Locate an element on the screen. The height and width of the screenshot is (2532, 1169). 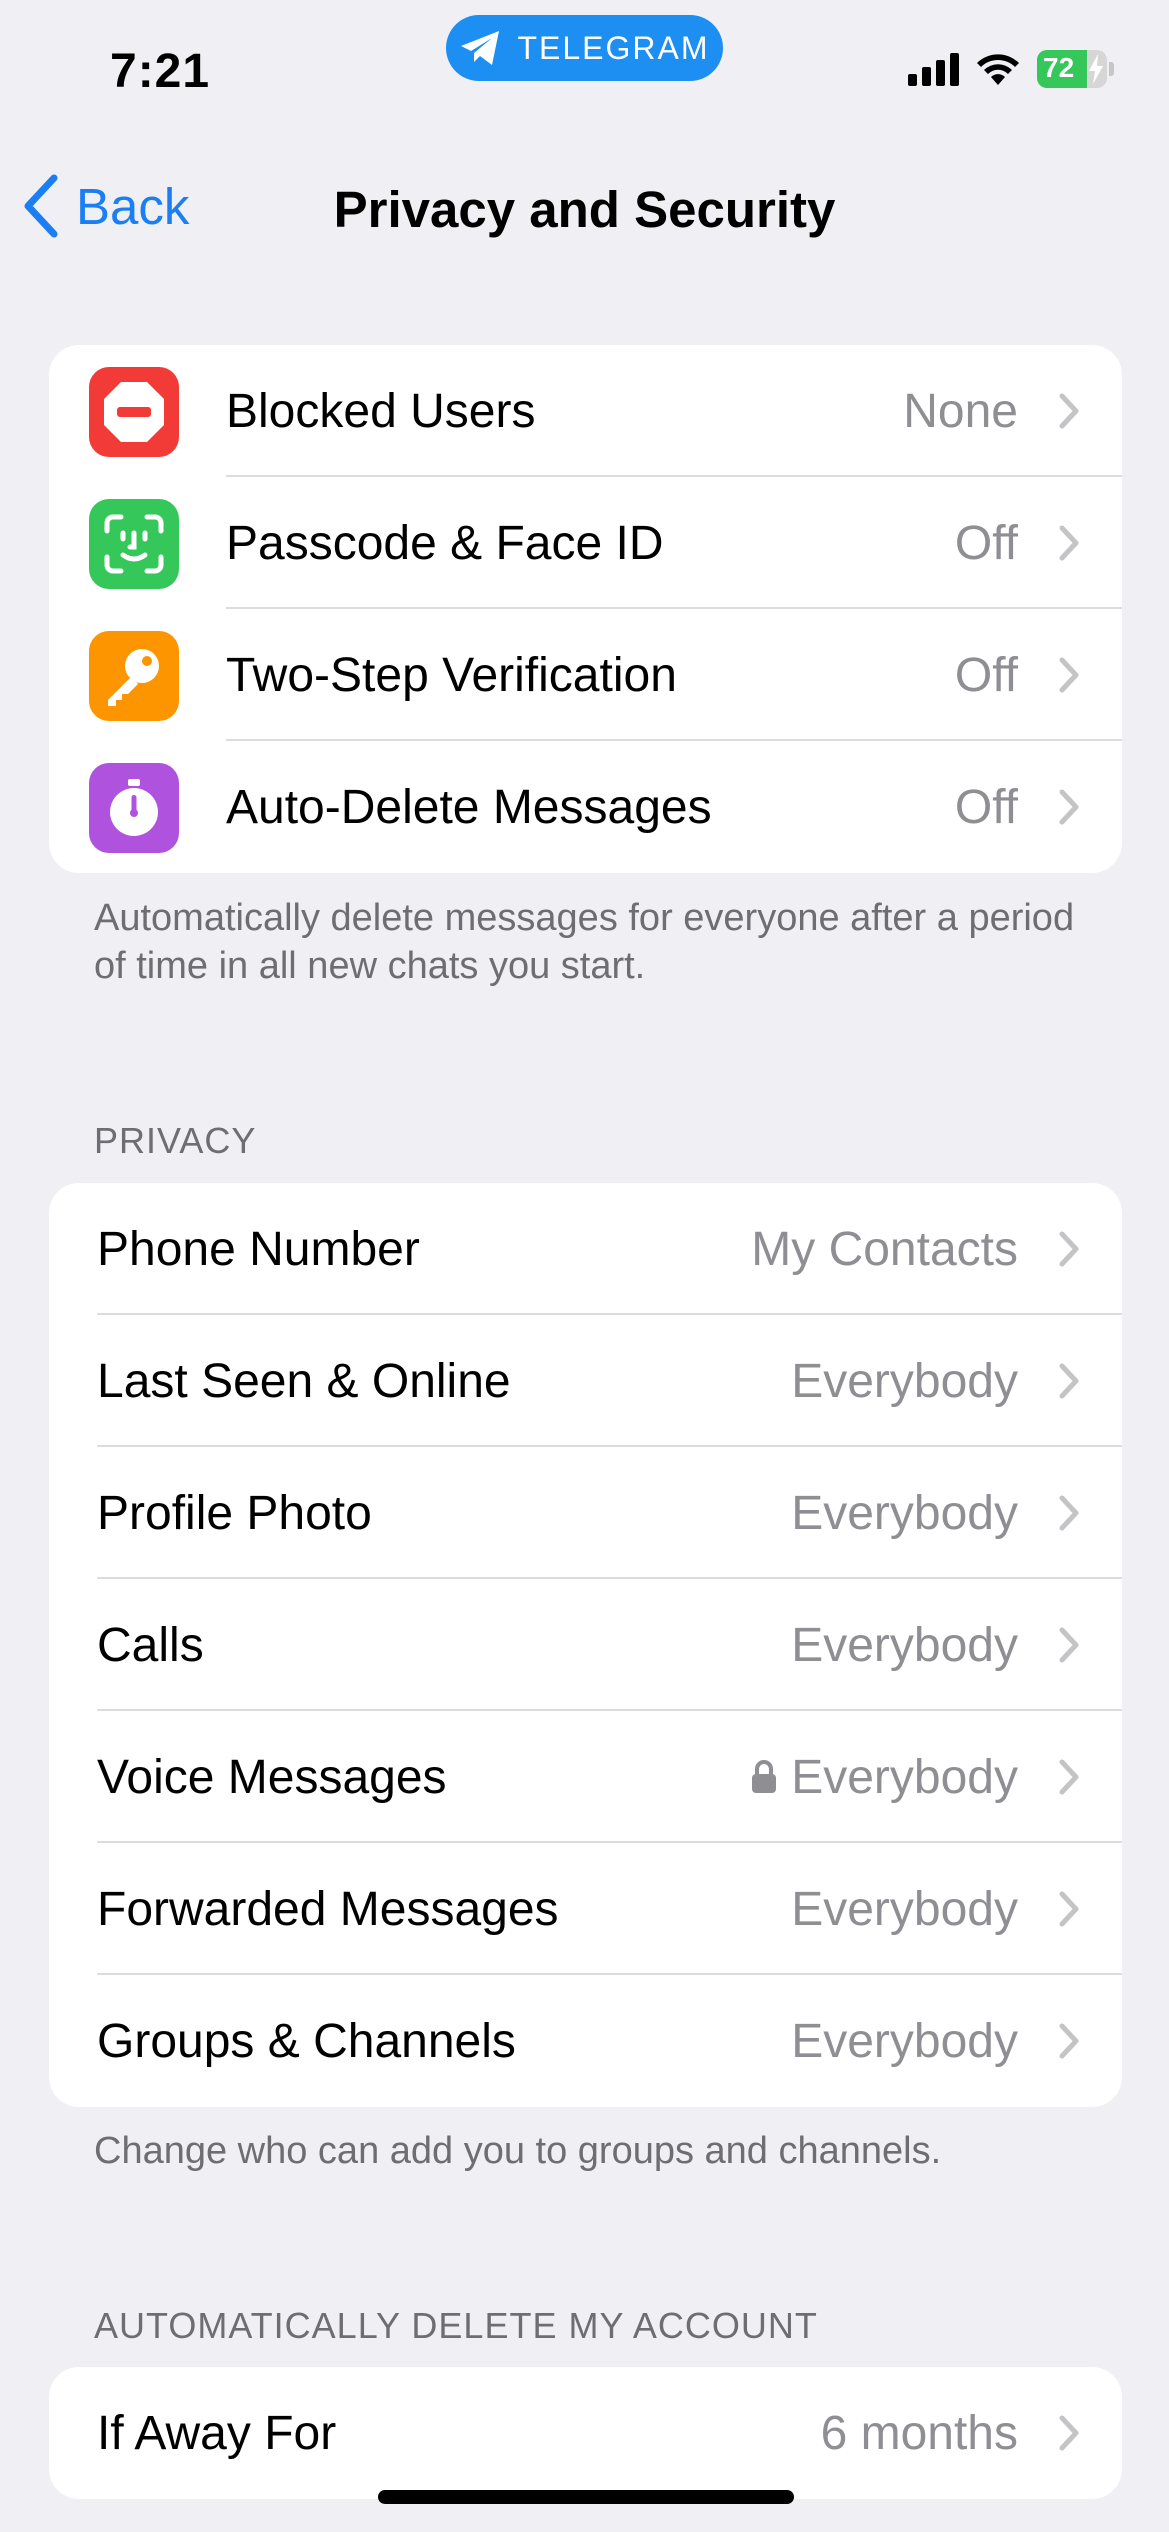
blocked-users-icon-tile is located at coordinates (134, 412).